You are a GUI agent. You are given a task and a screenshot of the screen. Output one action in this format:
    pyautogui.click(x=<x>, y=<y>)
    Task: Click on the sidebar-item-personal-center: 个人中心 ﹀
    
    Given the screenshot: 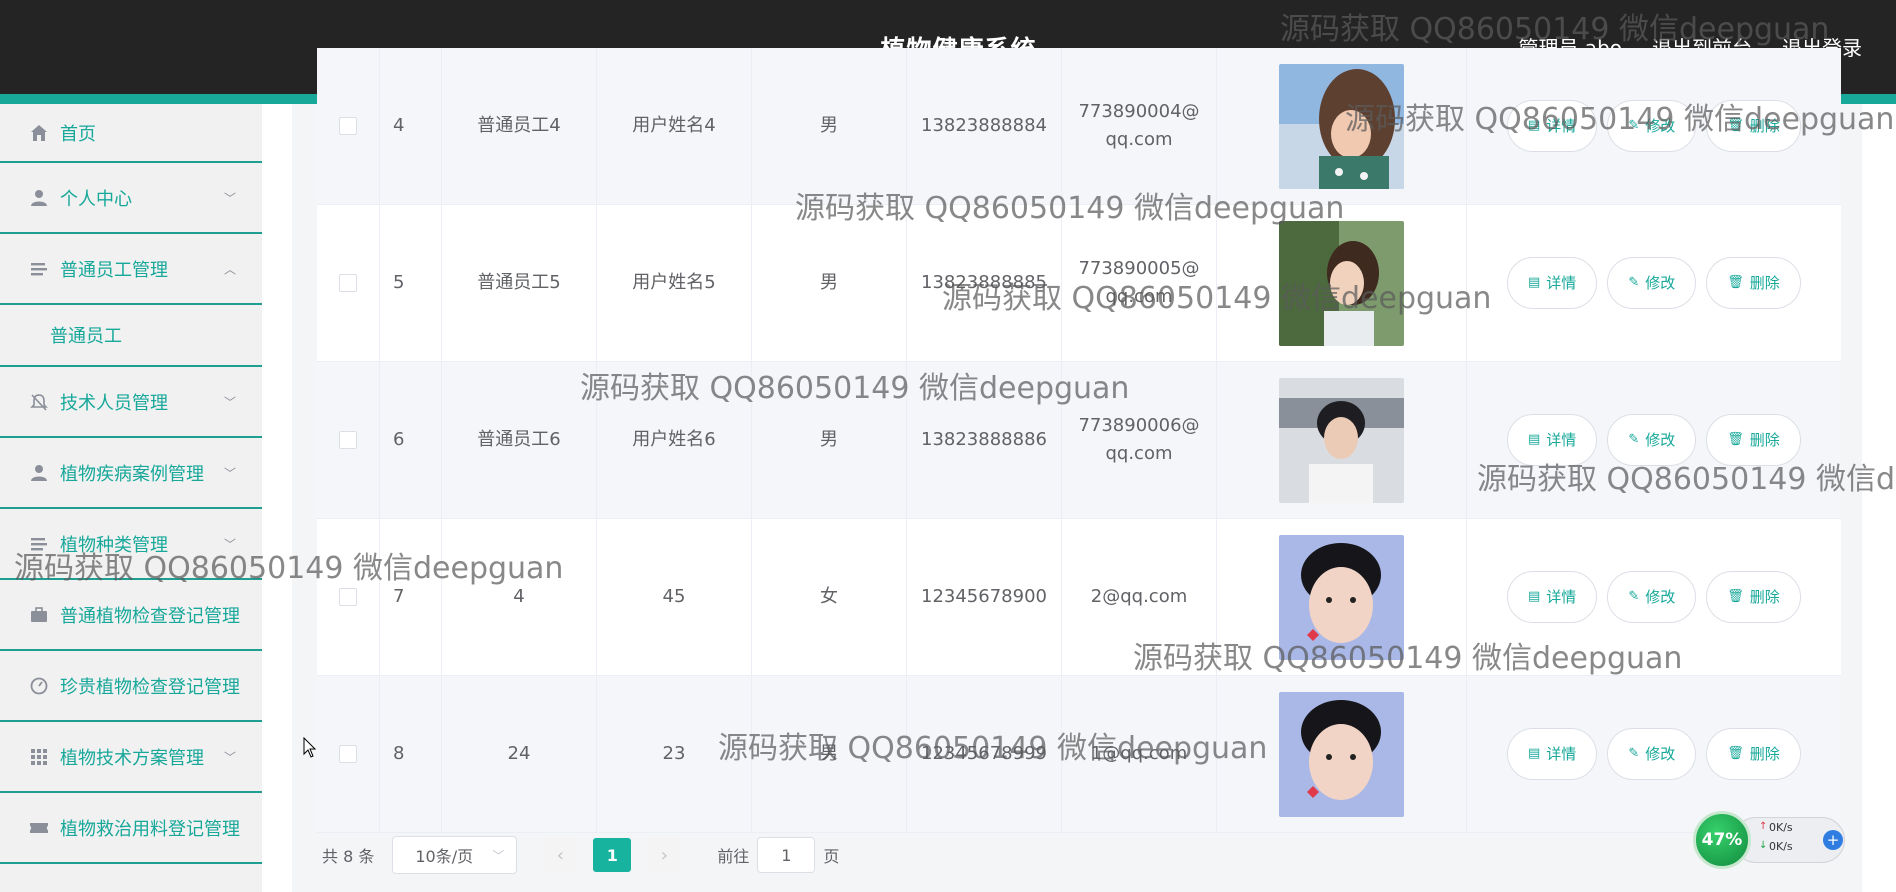 What is the action you would take?
    pyautogui.click(x=131, y=198)
    